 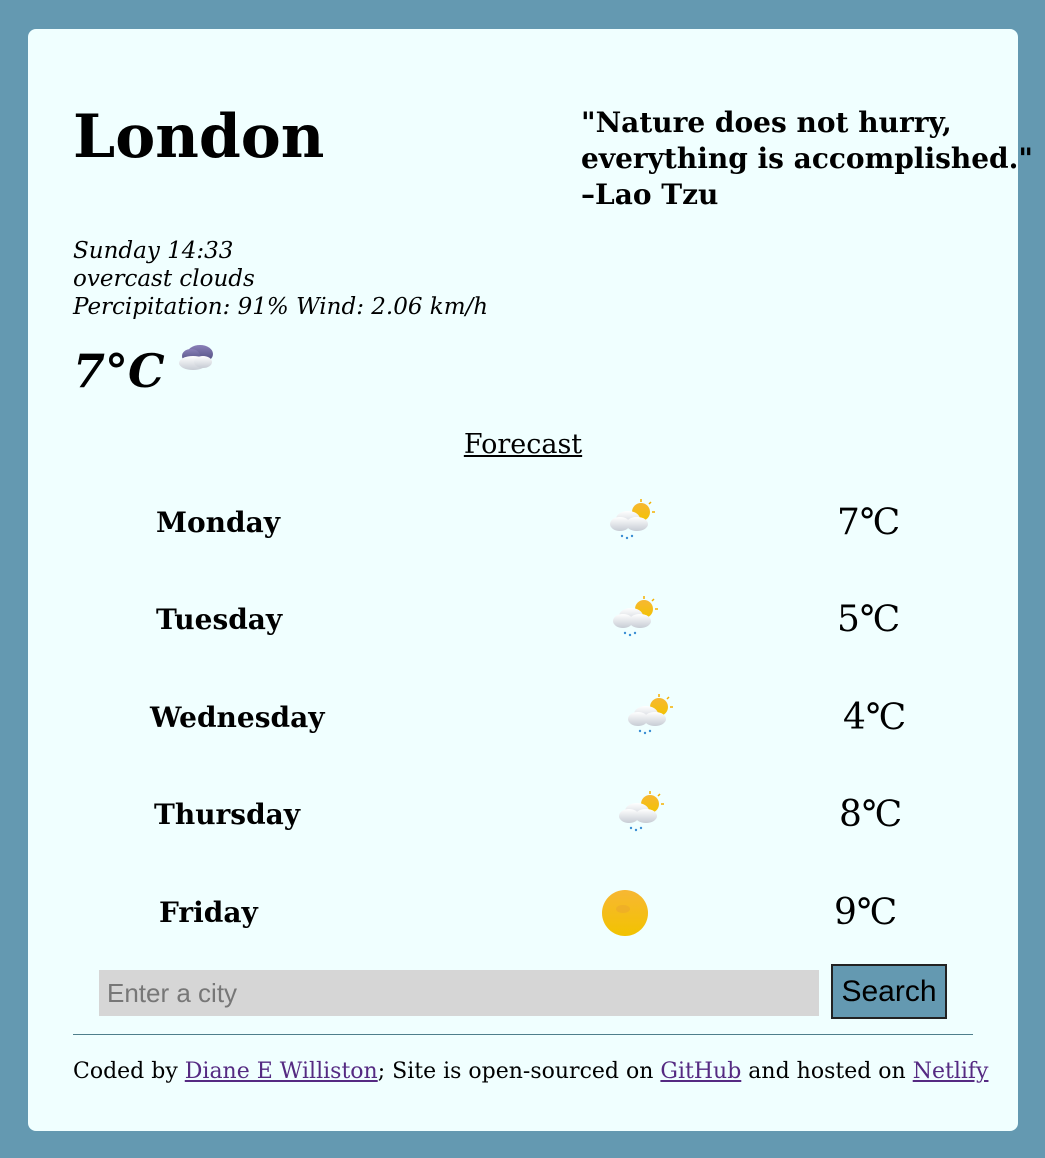 I want to click on netlify-link: Netlify, so click(x=951, y=1071).